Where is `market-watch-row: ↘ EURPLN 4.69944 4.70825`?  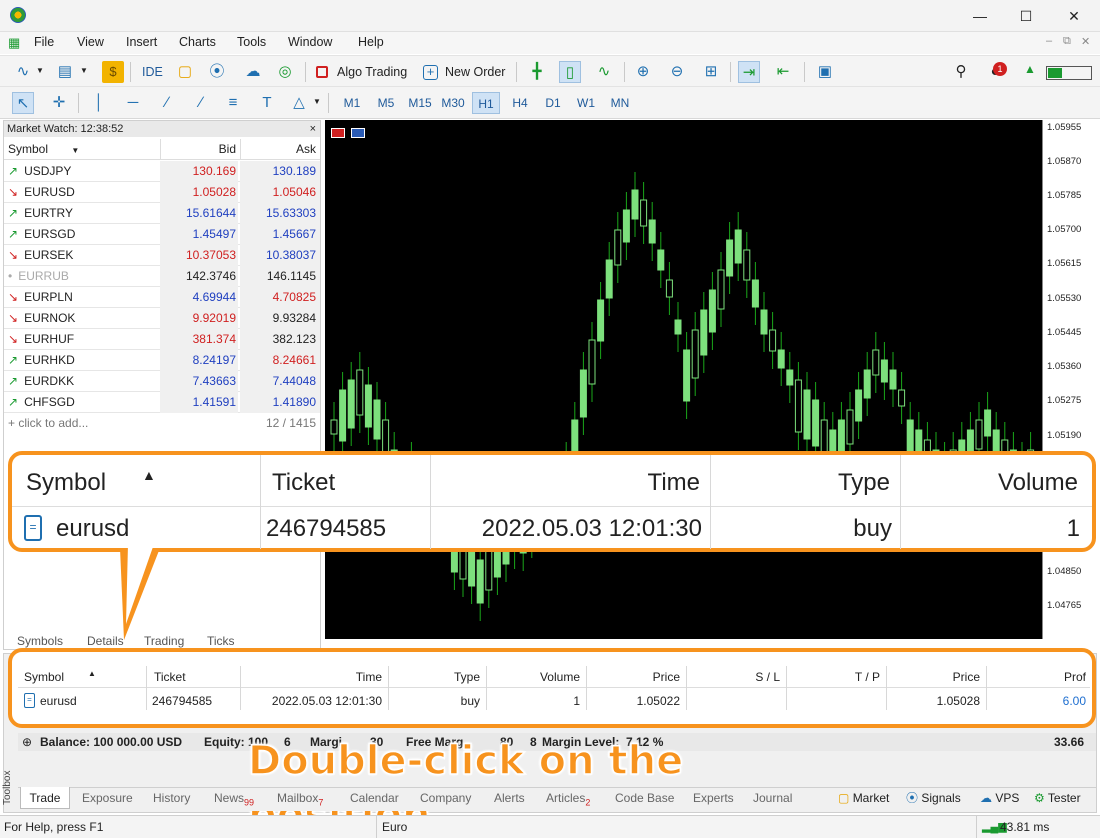
market-watch-row: ↘ EURPLN 4.69944 4.70825 is located at coordinates (162, 297).